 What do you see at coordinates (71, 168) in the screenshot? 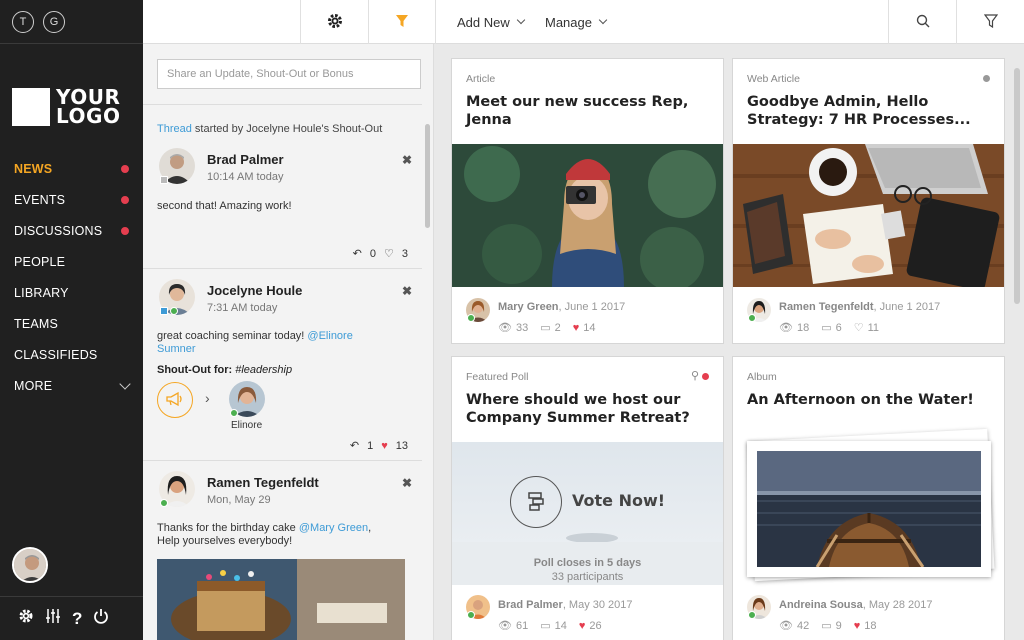
I see `nav-item-news: NEWS` at bounding box center [71, 168].